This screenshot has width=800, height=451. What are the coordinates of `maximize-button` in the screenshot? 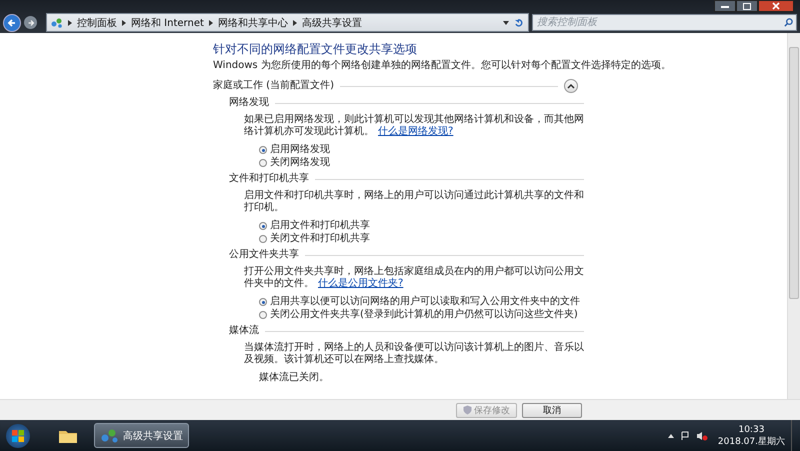 It's located at (747, 6).